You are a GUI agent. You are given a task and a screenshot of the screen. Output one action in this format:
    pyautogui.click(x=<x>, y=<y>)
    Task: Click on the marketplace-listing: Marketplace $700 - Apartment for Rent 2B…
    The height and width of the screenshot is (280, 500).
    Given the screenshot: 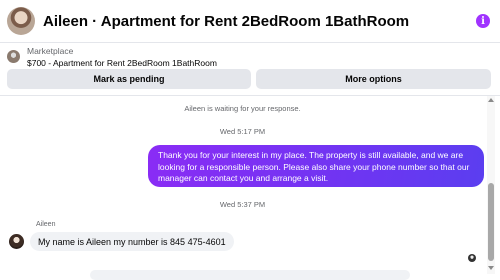 What is the action you would take?
    pyautogui.click(x=112, y=57)
    